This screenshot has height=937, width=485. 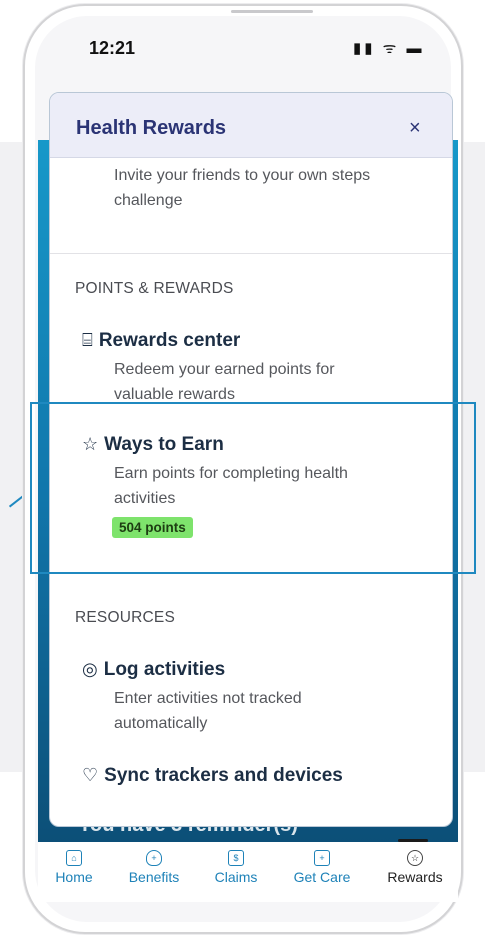 What do you see at coordinates (415, 858) in the screenshot?
I see `star-badge-icon: ☆` at bounding box center [415, 858].